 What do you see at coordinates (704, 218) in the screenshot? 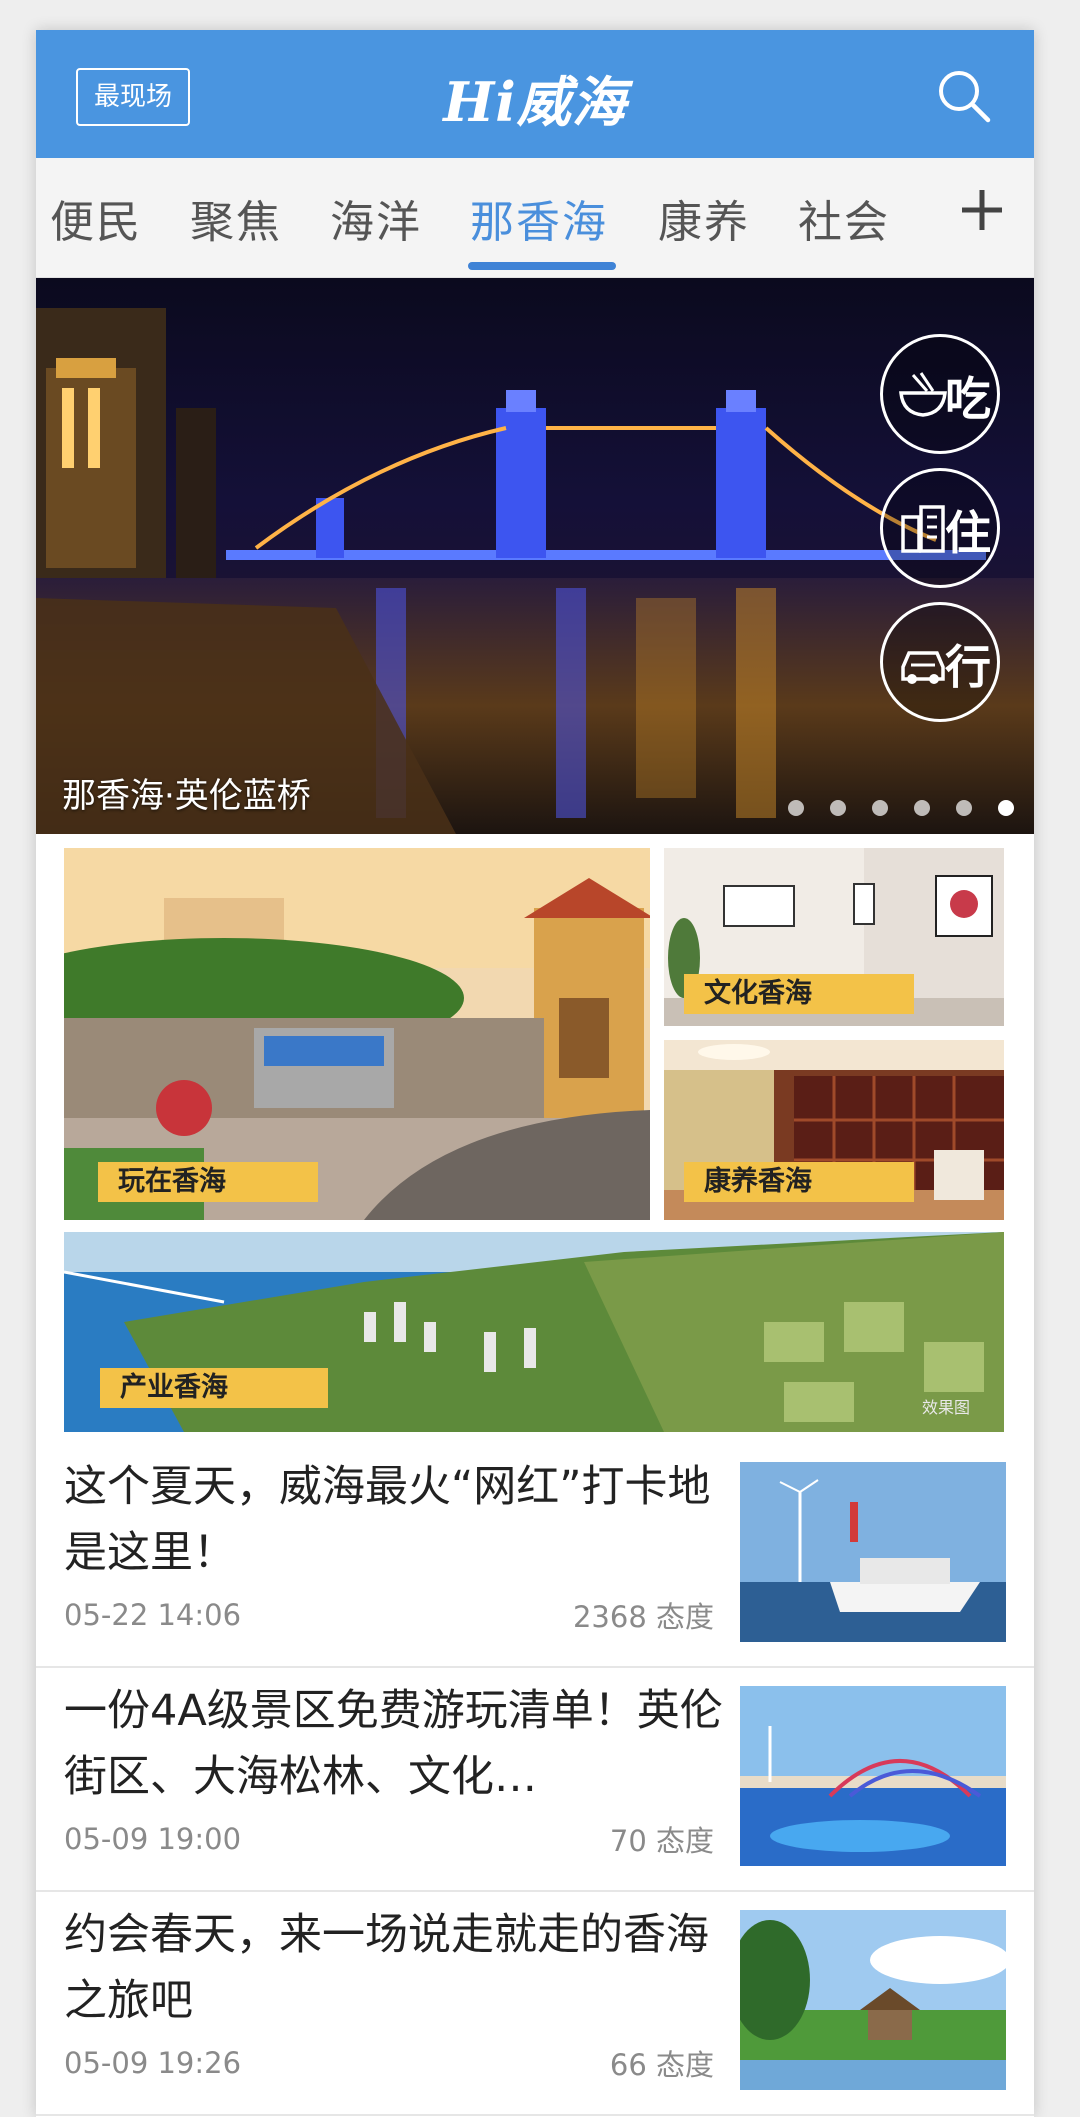
I see `tab-kangyang: 康养` at bounding box center [704, 218].